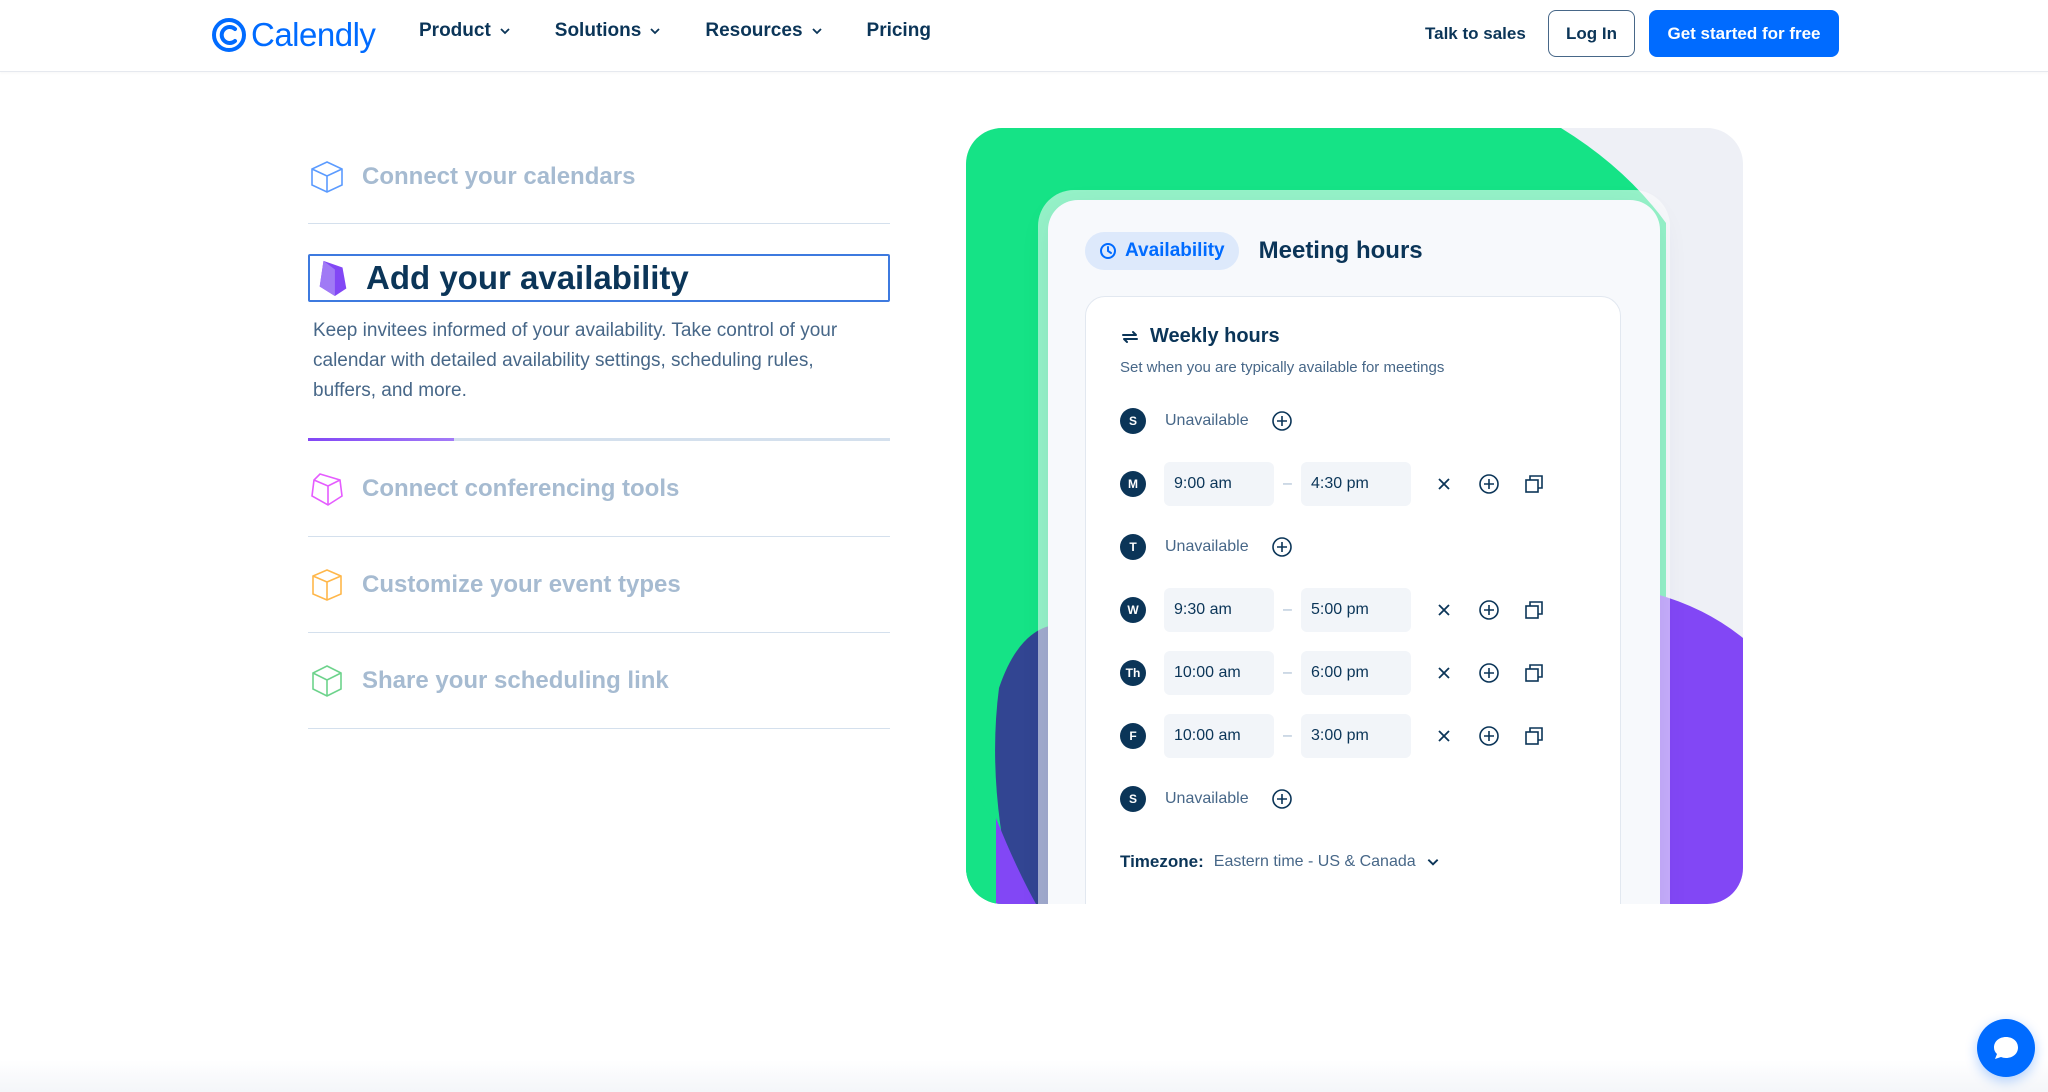 This screenshot has height=1092, width=2048. Describe the element at coordinates (1254, 251) in the screenshot. I see `card-header: Availability Meeting hours` at that location.